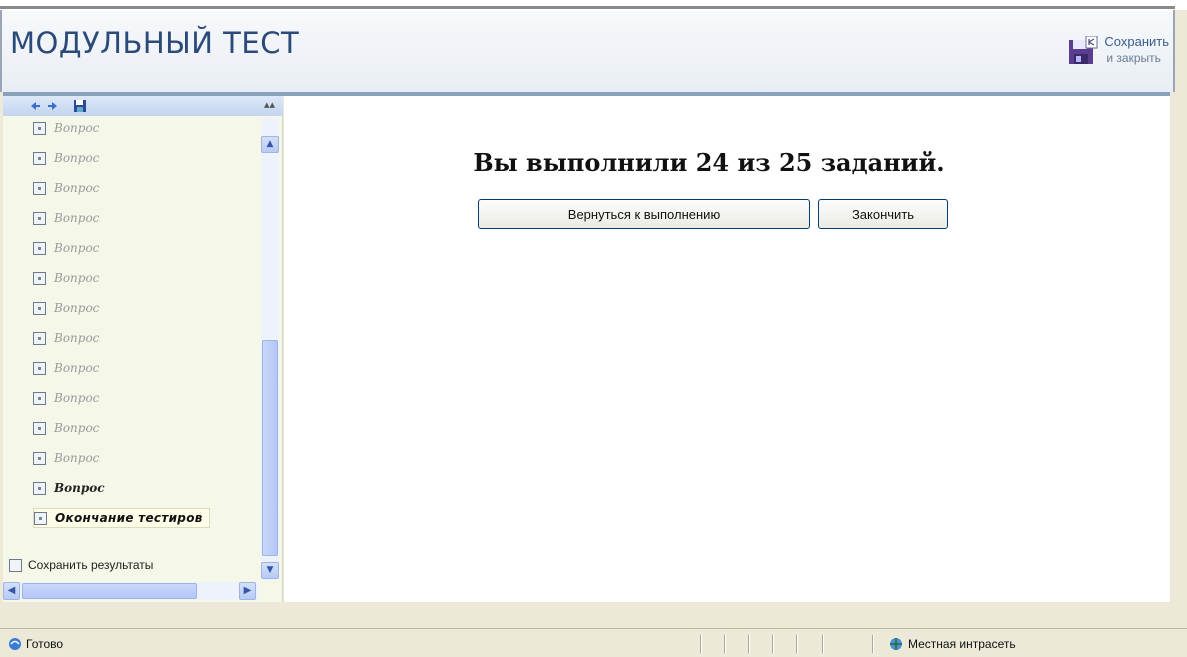 This screenshot has height=657, width=1187. I want to click on sidebar-toolbar: ▴▴, so click(143, 106).